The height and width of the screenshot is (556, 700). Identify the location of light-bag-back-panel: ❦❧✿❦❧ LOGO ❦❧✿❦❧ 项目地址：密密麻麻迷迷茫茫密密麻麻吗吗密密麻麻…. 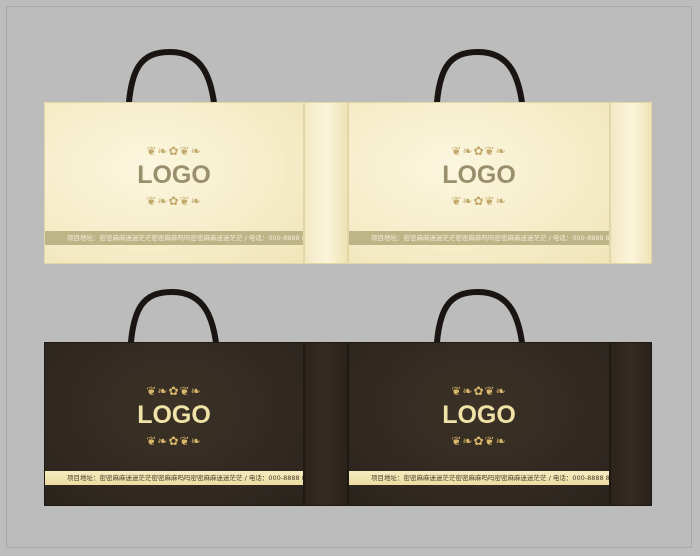
(479, 183).